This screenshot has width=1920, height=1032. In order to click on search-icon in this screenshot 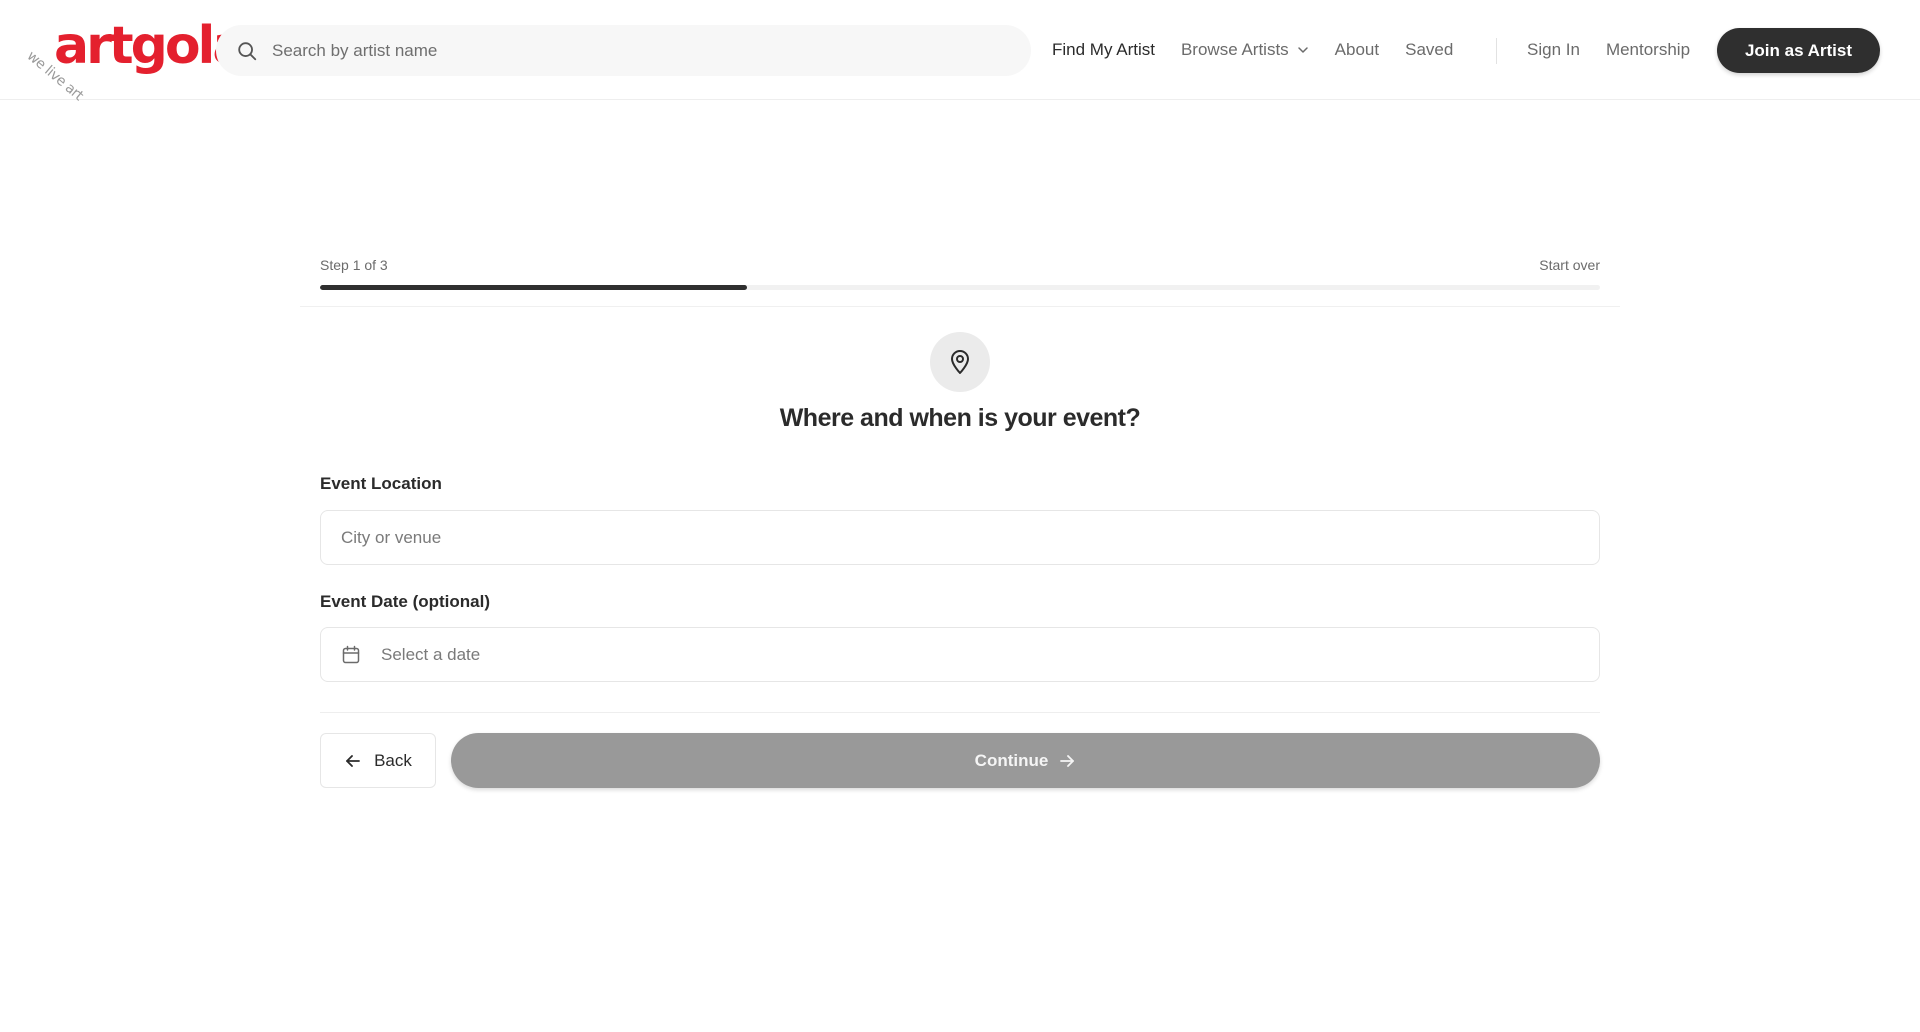, I will do `click(247, 51)`.